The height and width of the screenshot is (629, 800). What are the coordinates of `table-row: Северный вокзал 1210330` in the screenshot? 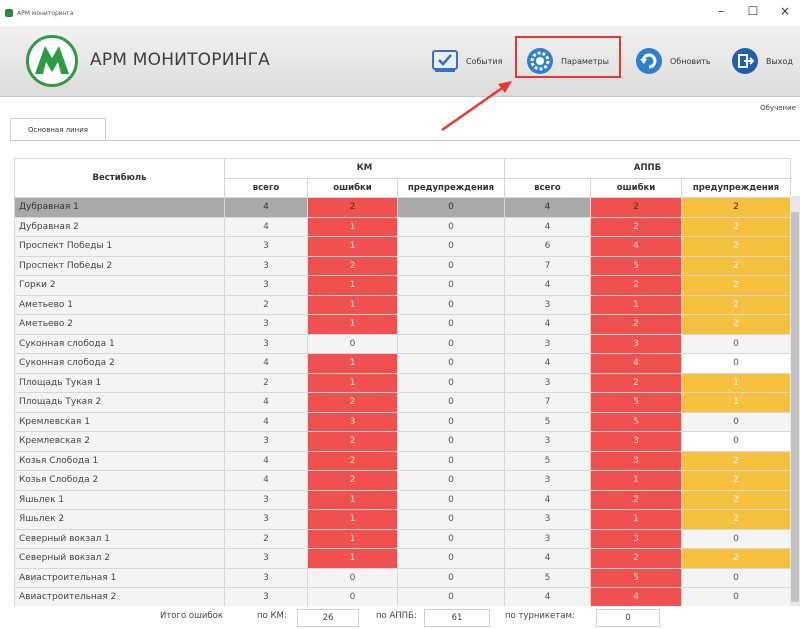 It's located at (407, 538).